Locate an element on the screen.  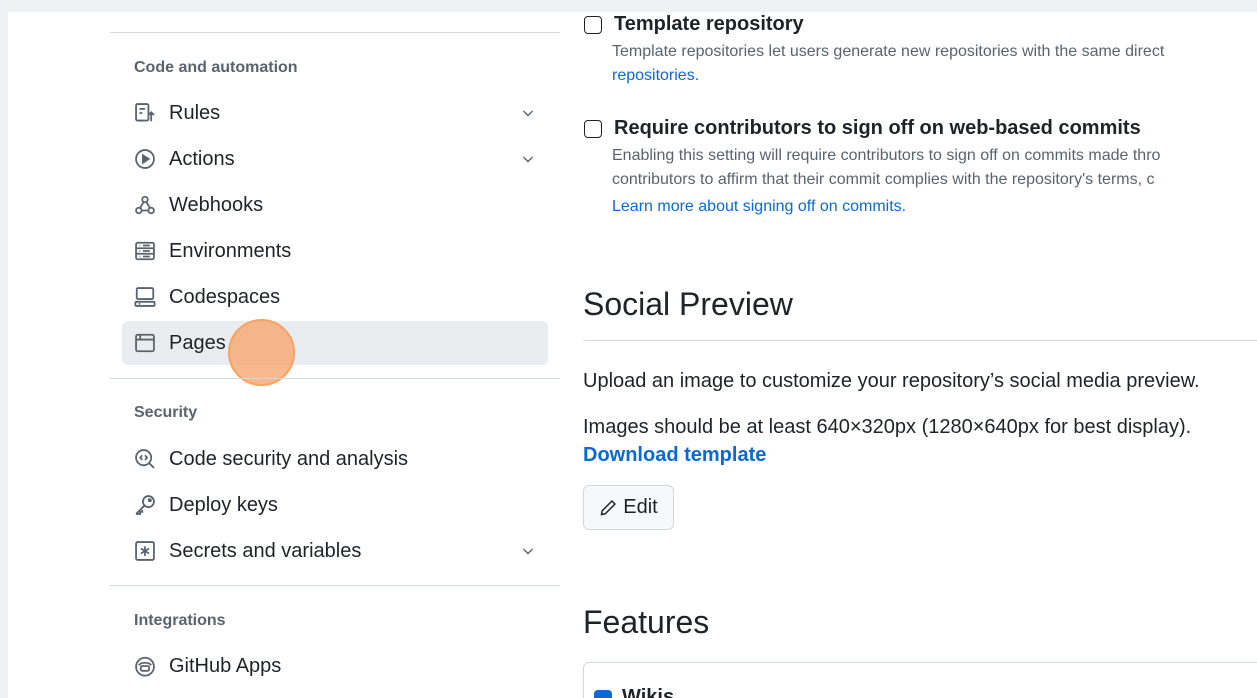
sidebar-item-label: Deploy keys is located at coordinates (223, 504).